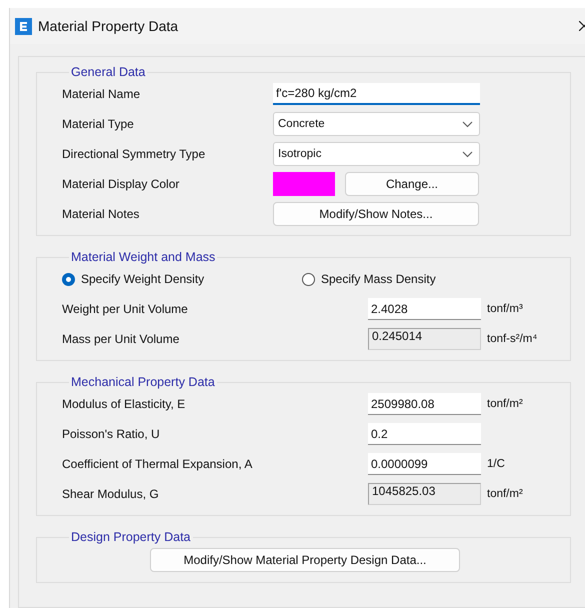  Describe the element at coordinates (182, 279) in the screenshot. I see `radio-option: Specify Weight Density` at that location.